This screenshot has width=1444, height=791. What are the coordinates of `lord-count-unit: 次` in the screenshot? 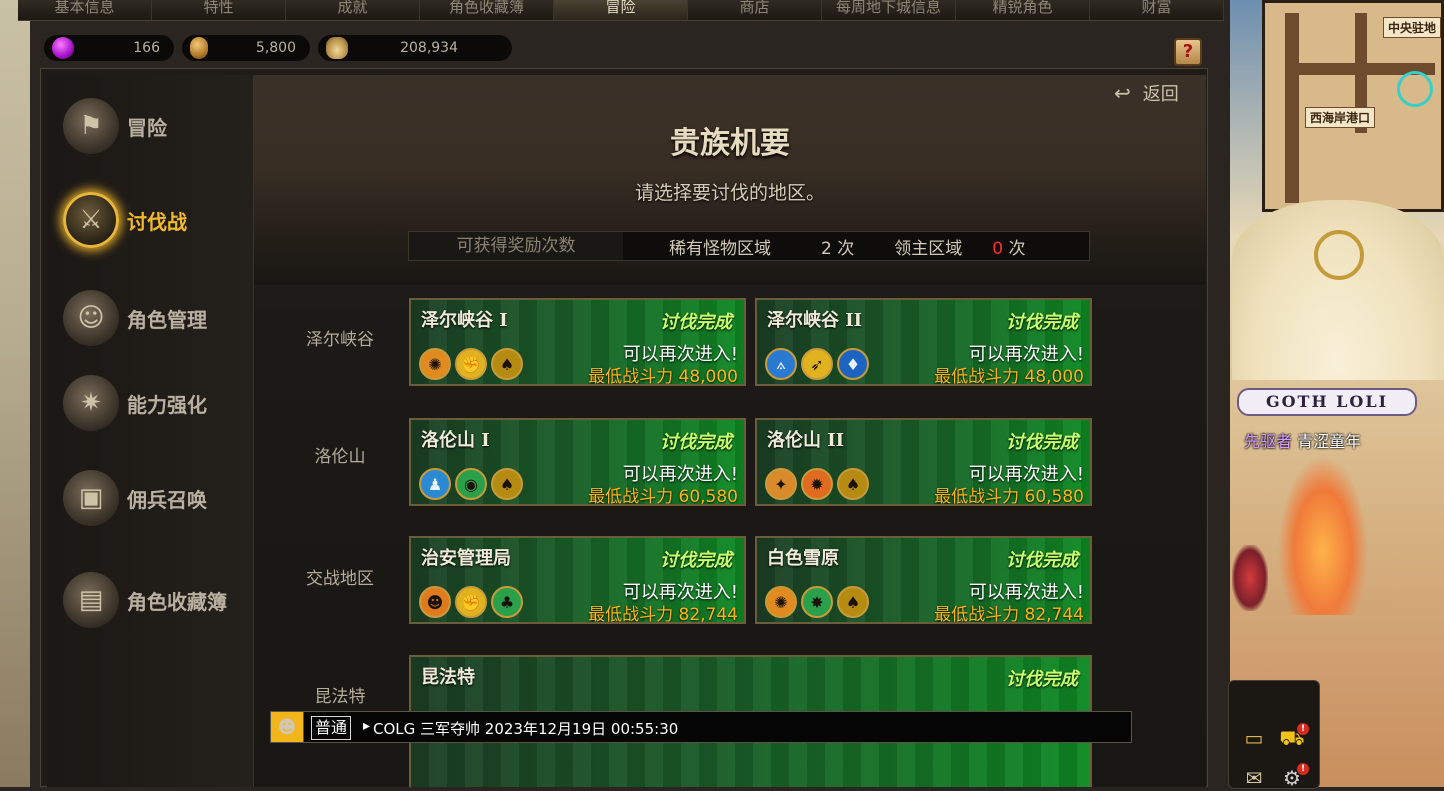 It's located at (1017, 248).